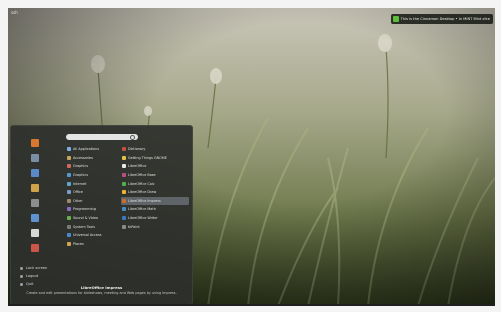 This screenshot has width=501, height=312. What do you see at coordinates (78, 192) in the screenshot?
I see `category-item-label: Office` at bounding box center [78, 192].